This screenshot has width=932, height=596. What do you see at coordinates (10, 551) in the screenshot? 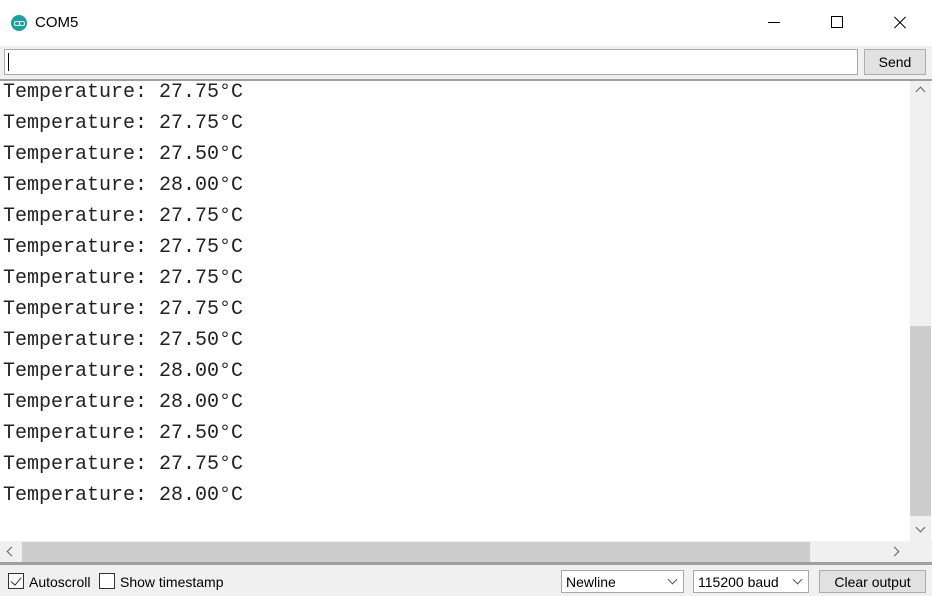
I see `scroll-left-icon` at bounding box center [10, 551].